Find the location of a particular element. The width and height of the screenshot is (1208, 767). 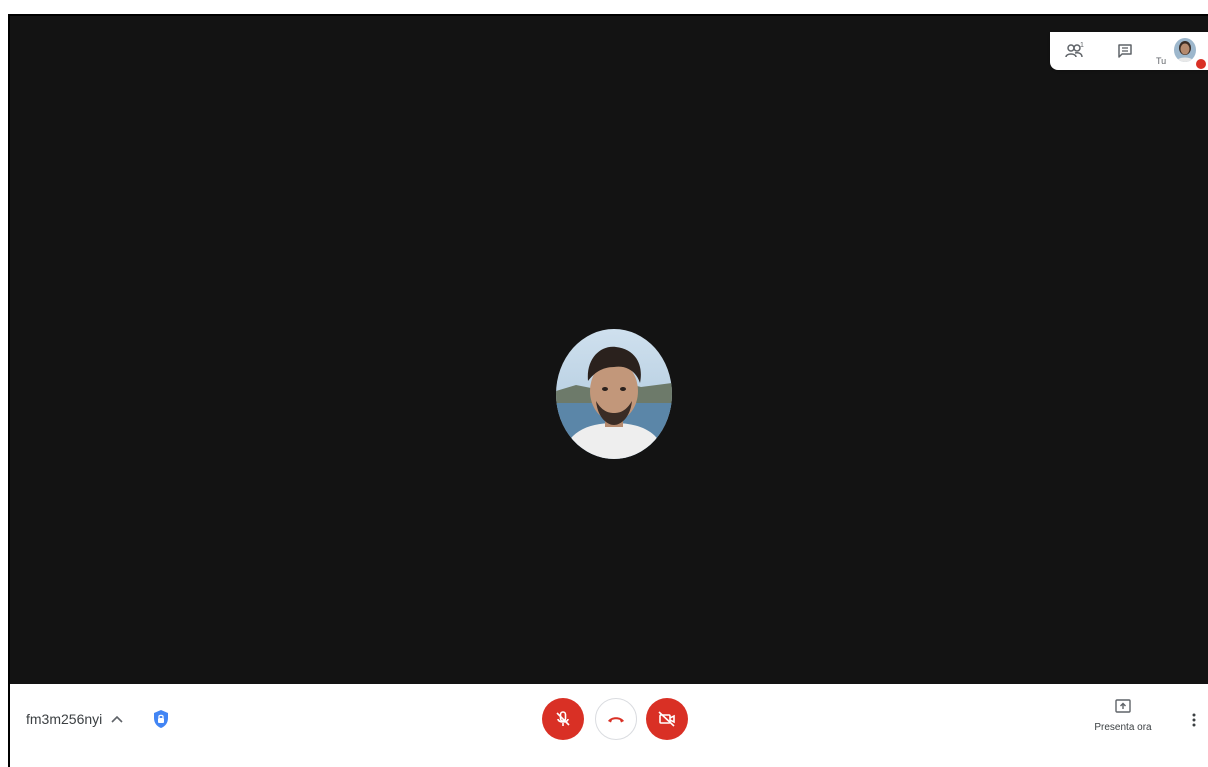

people-icon: 1 is located at coordinates (1074, 50).